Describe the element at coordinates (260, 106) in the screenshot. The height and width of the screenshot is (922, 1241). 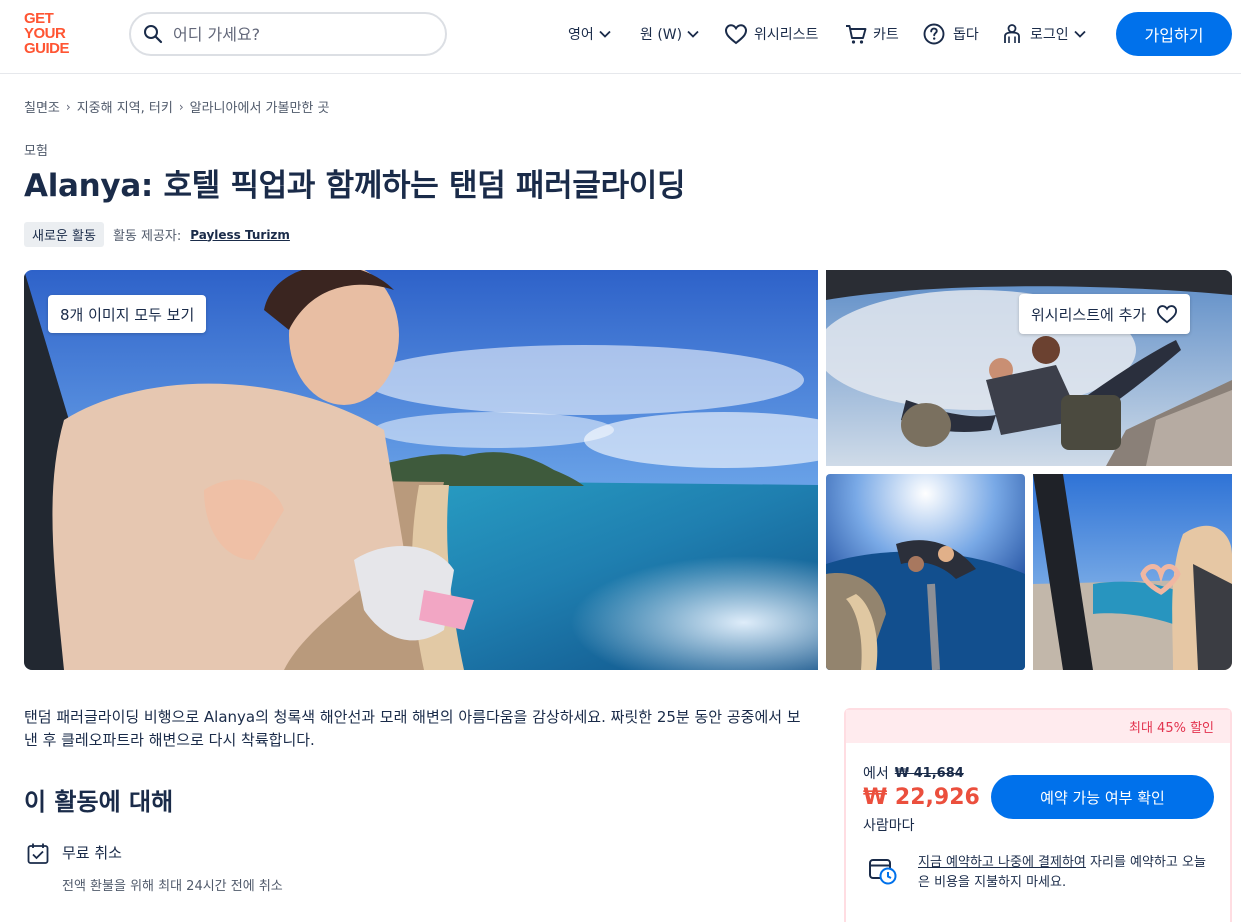
I see `breadcrumb-item-city: 알라니아에서 가볼만한 곳` at that location.